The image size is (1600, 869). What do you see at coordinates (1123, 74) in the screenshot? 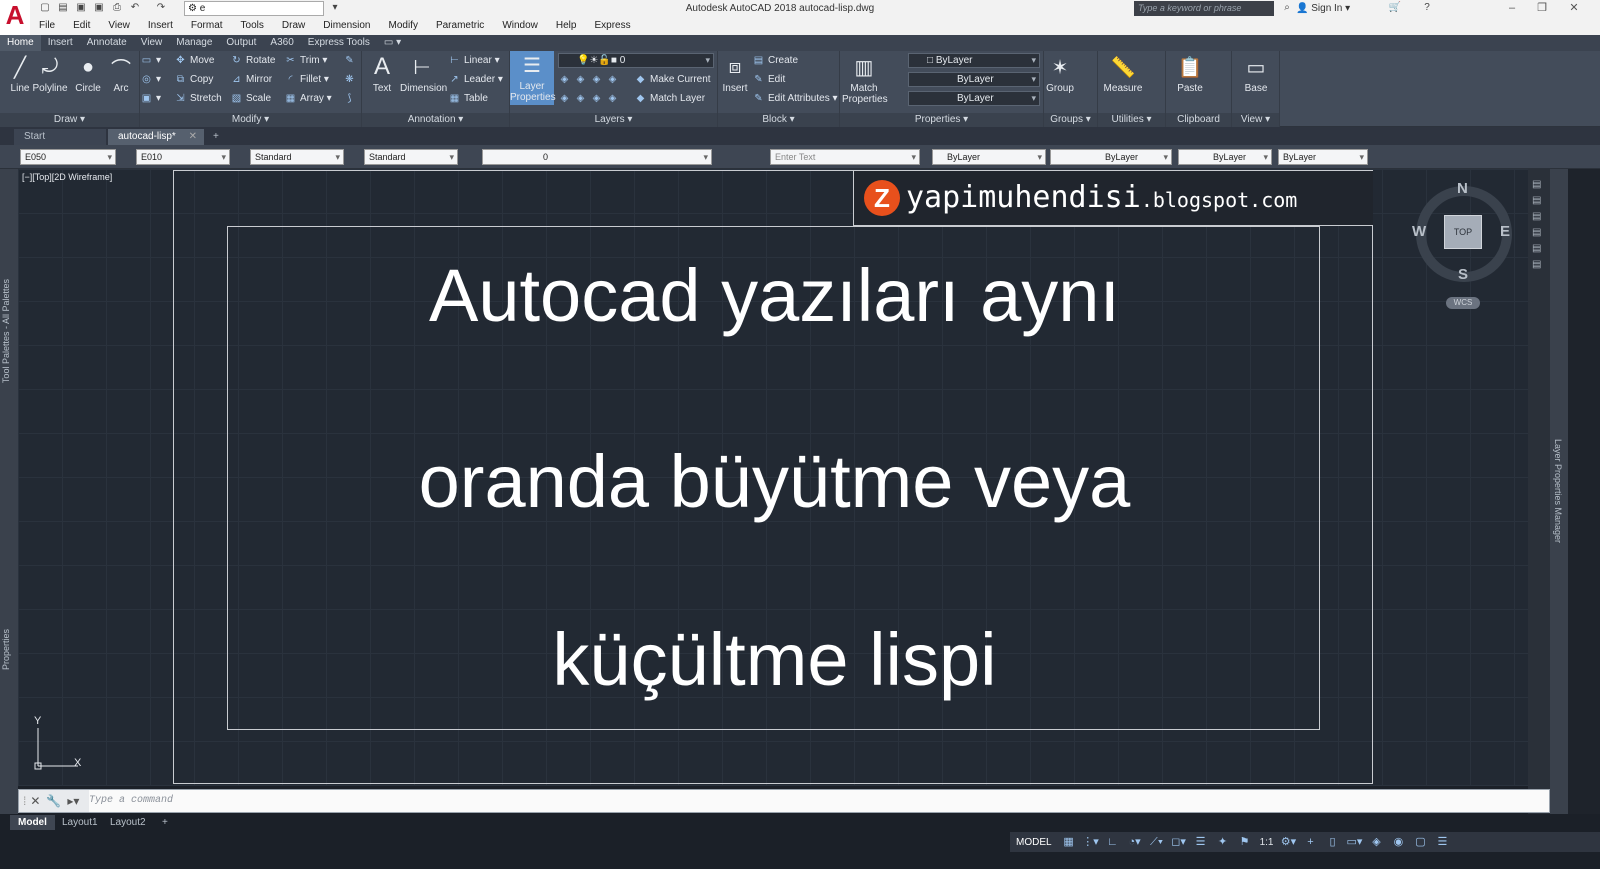
I see `measure-button: 📏 Measure` at bounding box center [1123, 74].